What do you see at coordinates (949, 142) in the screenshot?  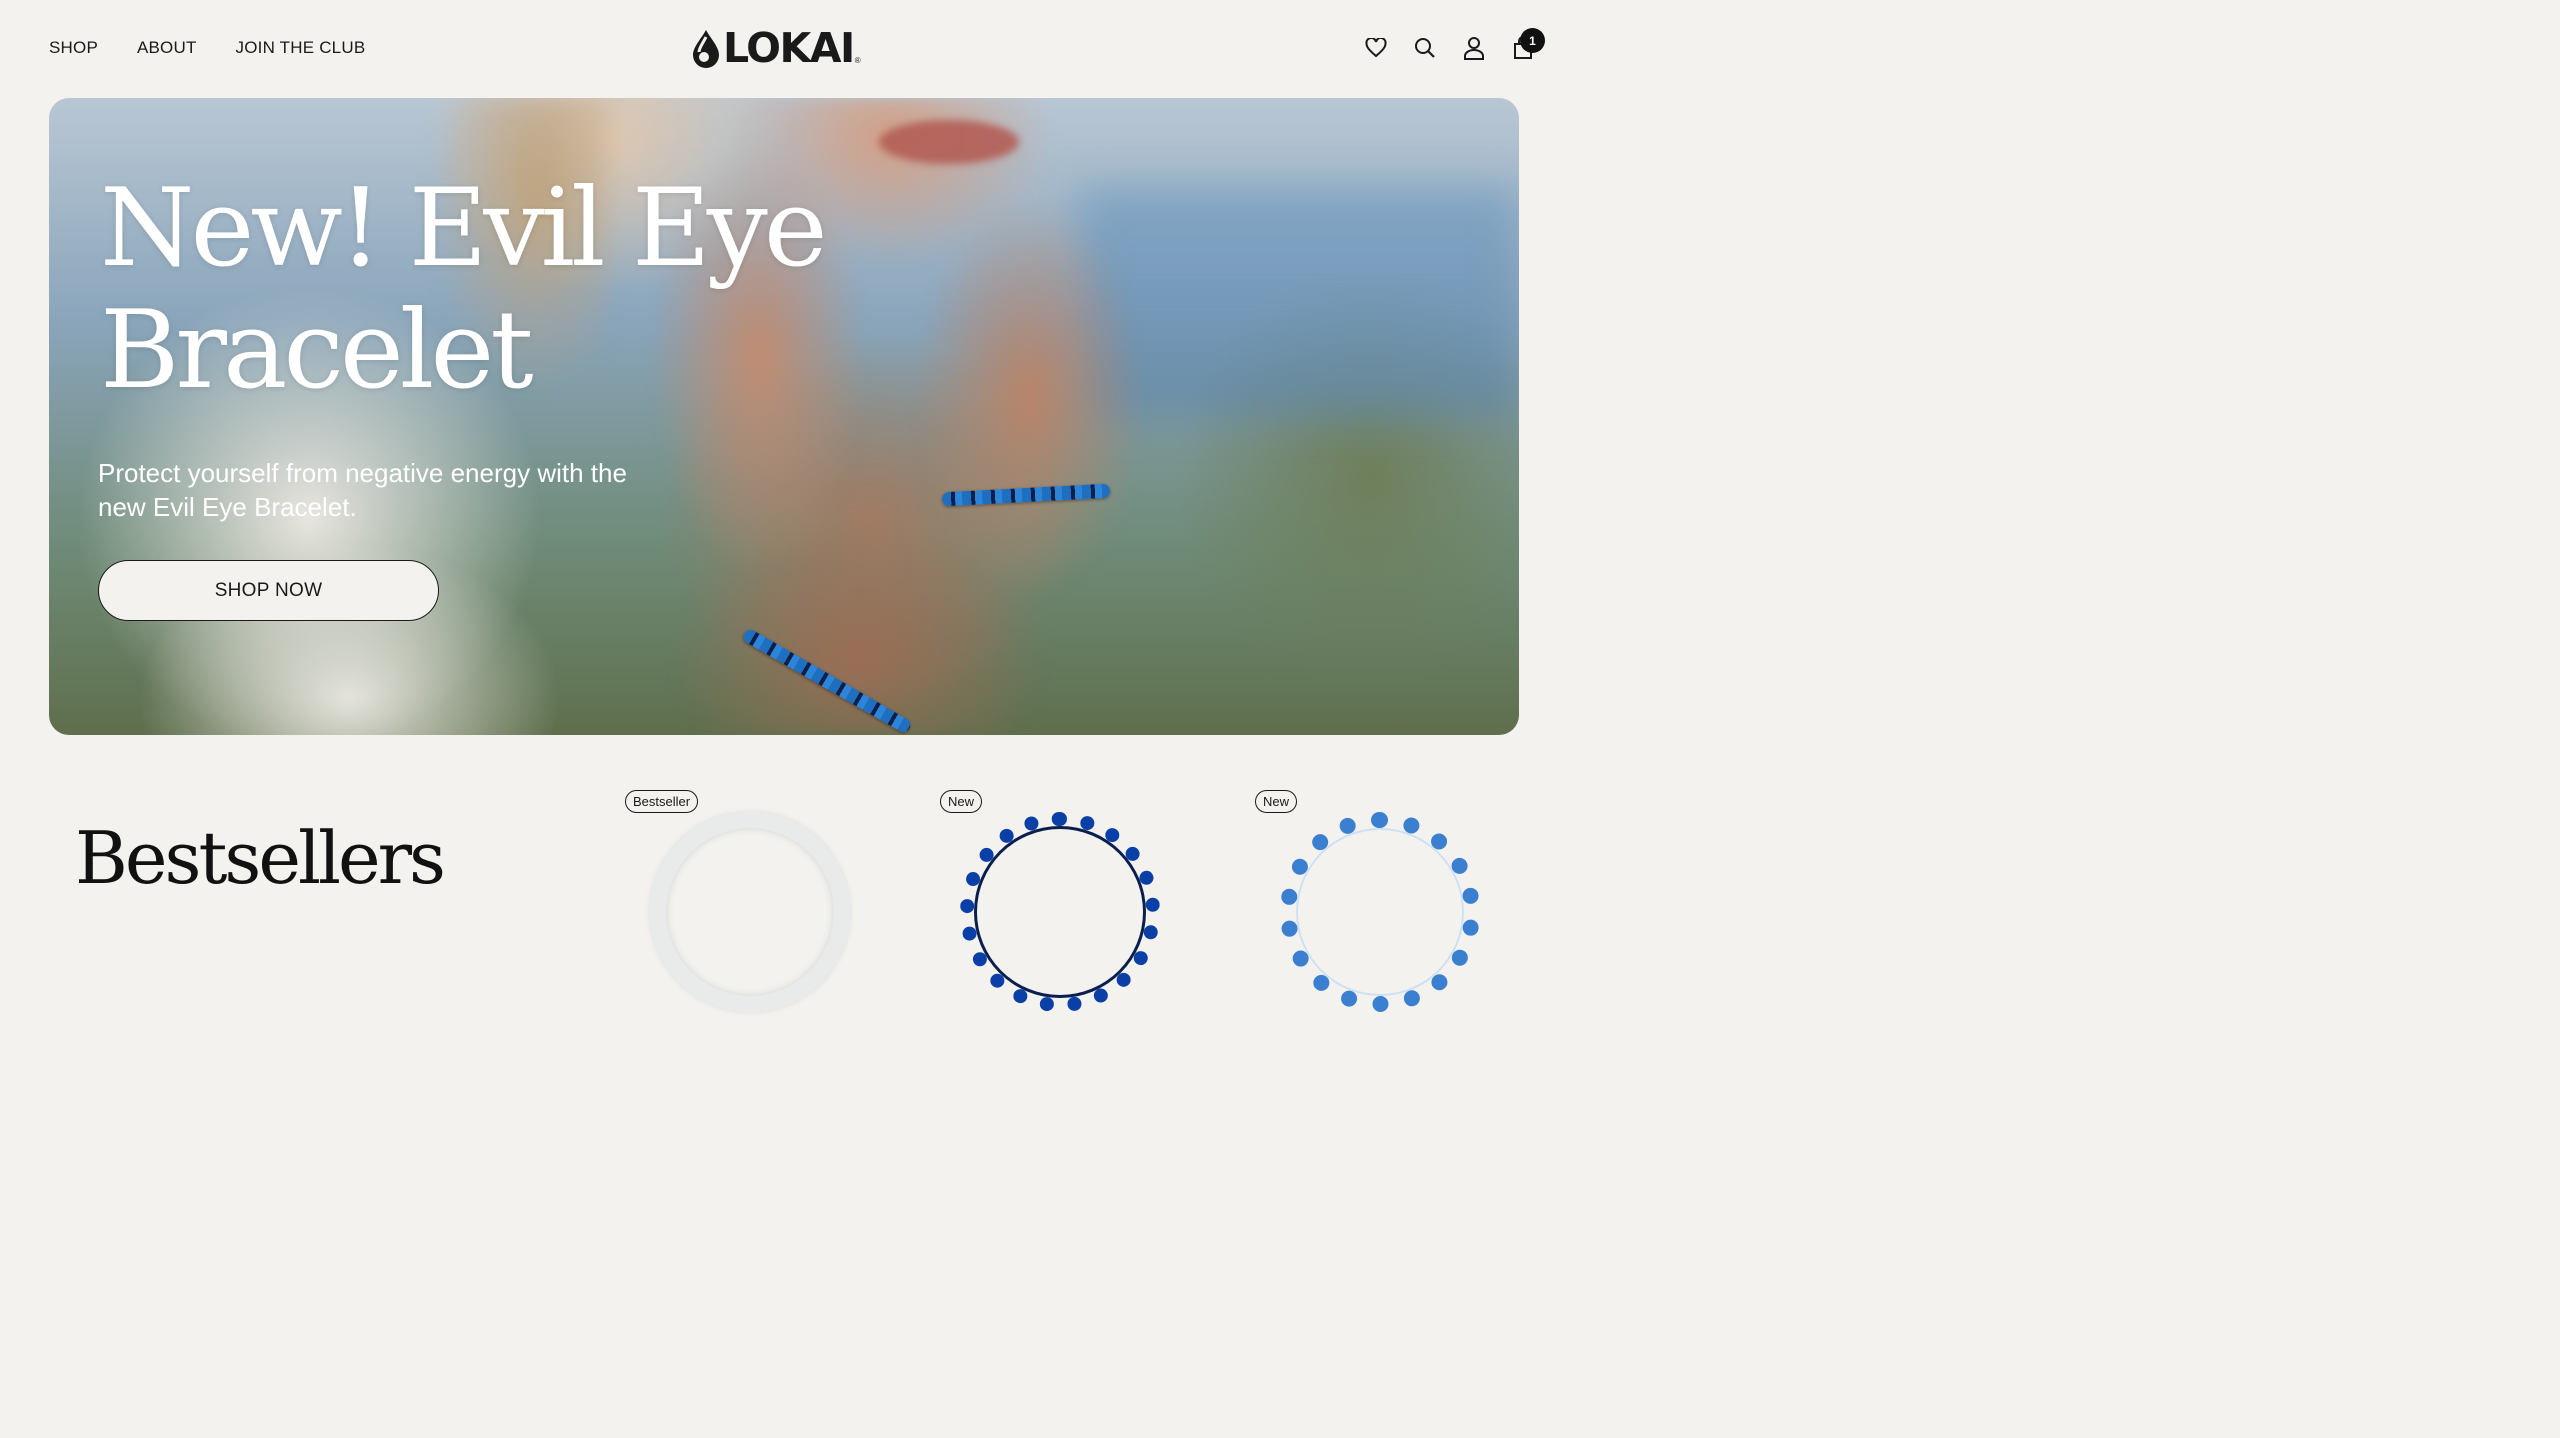 I see `hero-image-detail` at bounding box center [949, 142].